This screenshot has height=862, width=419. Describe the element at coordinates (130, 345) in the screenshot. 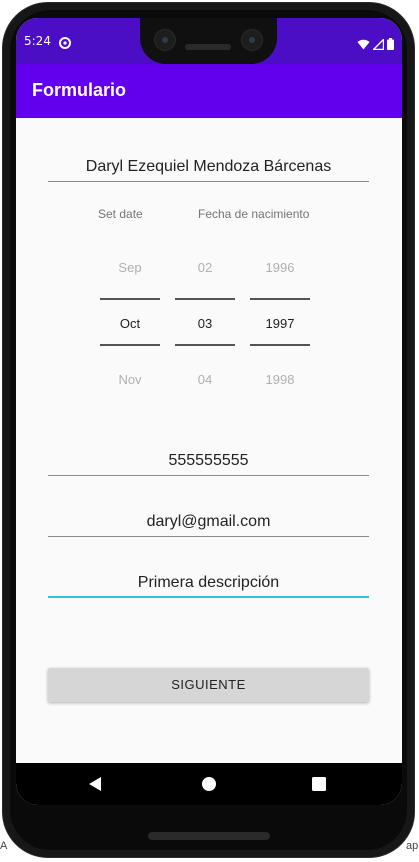

I see `month-divider-bottom` at that location.